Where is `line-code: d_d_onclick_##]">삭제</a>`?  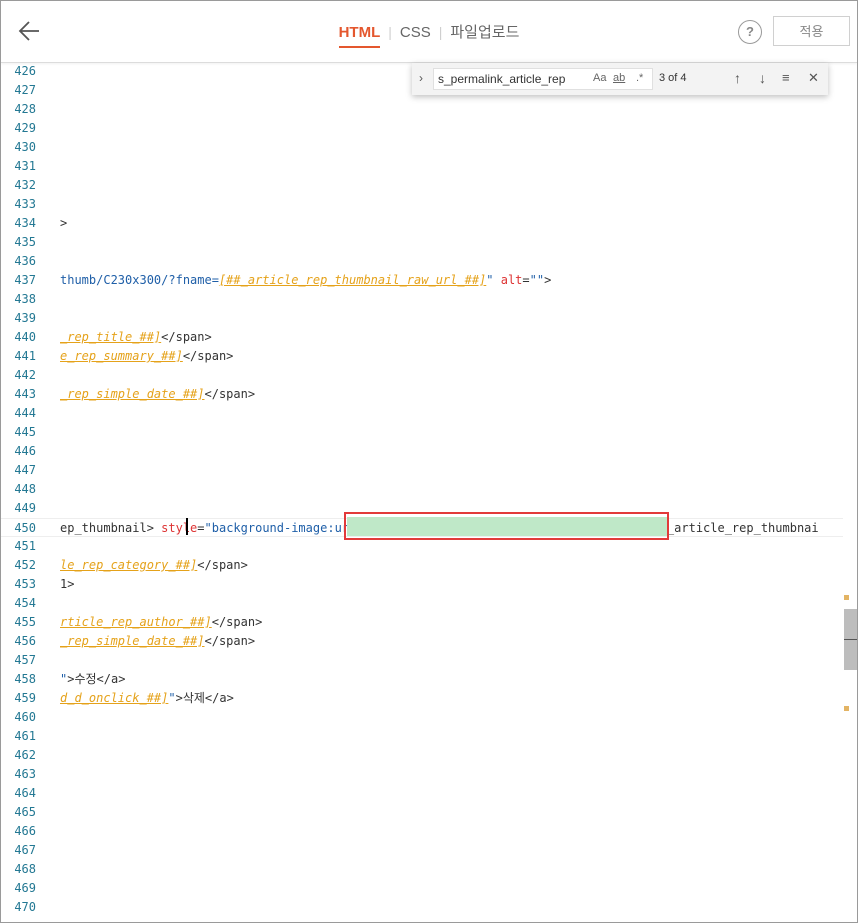 line-code: d_d_onclick_##]">삭제</a> is located at coordinates (147, 698).